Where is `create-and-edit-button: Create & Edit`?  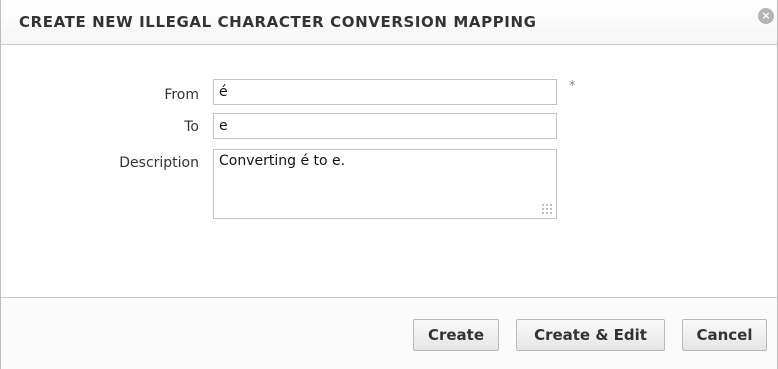 create-and-edit-button: Create & Edit is located at coordinates (590, 335).